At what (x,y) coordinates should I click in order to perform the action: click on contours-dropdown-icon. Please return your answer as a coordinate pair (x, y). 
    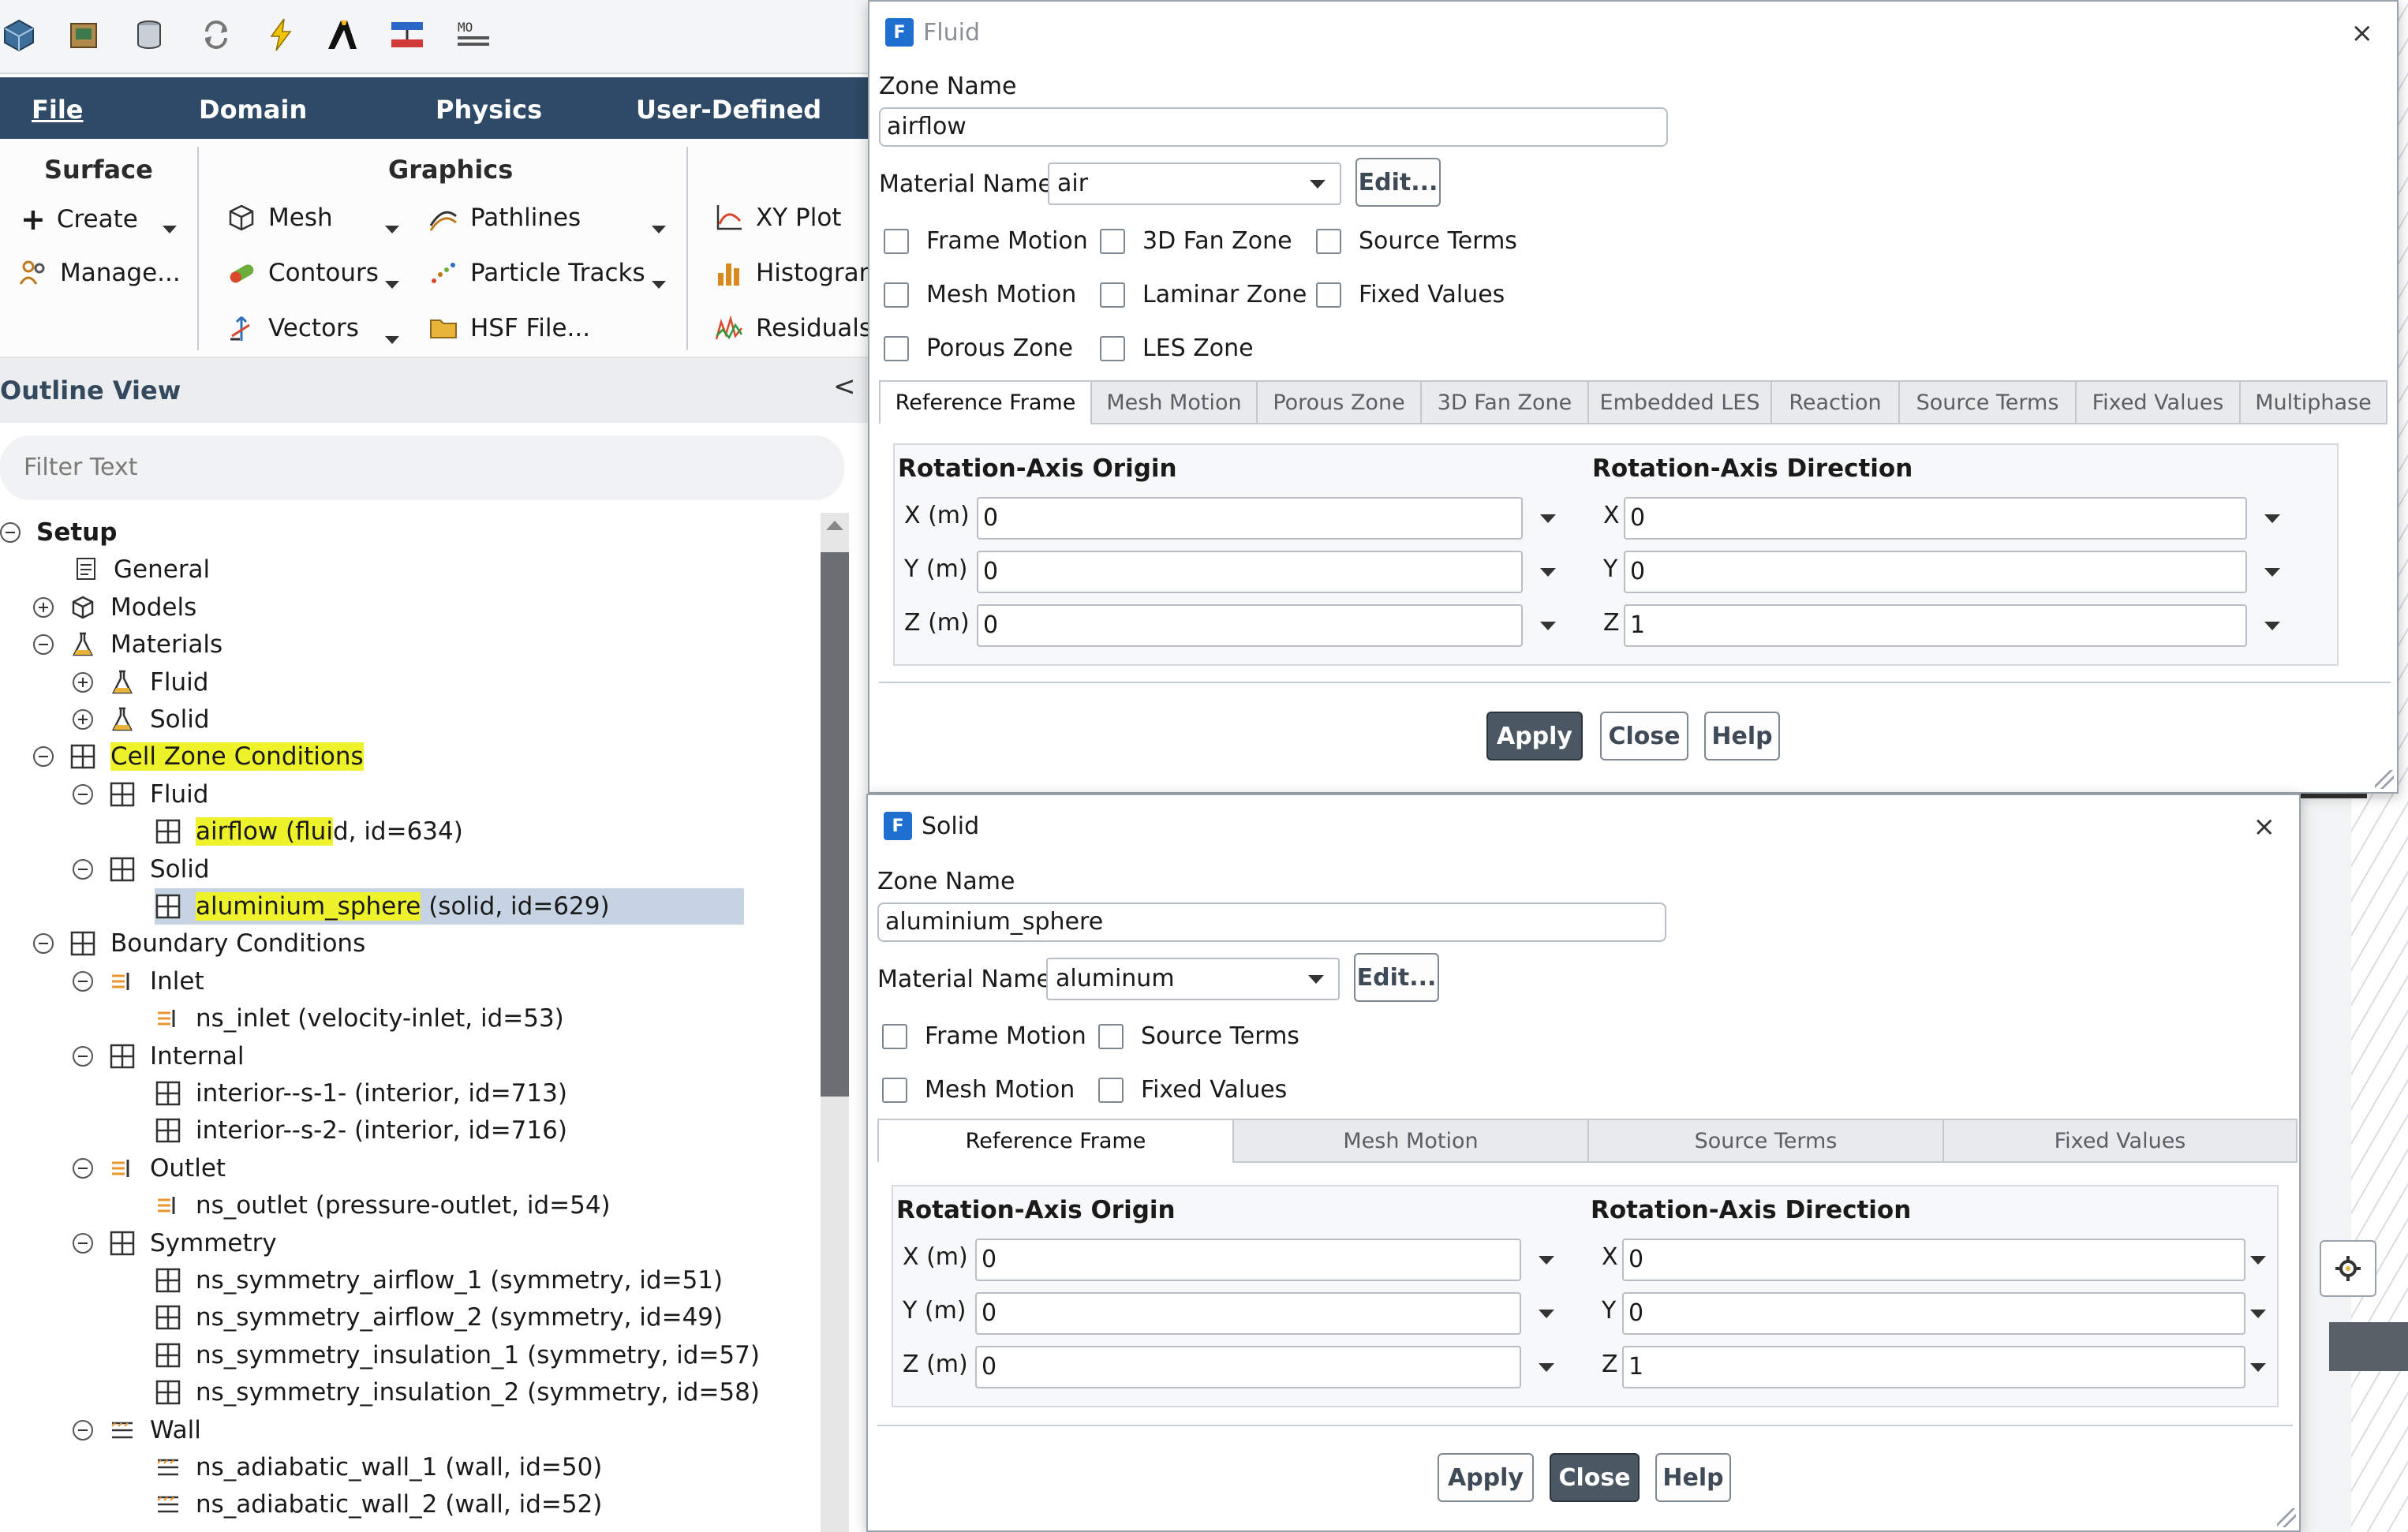
    Looking at the image, I should click on (392, 285).